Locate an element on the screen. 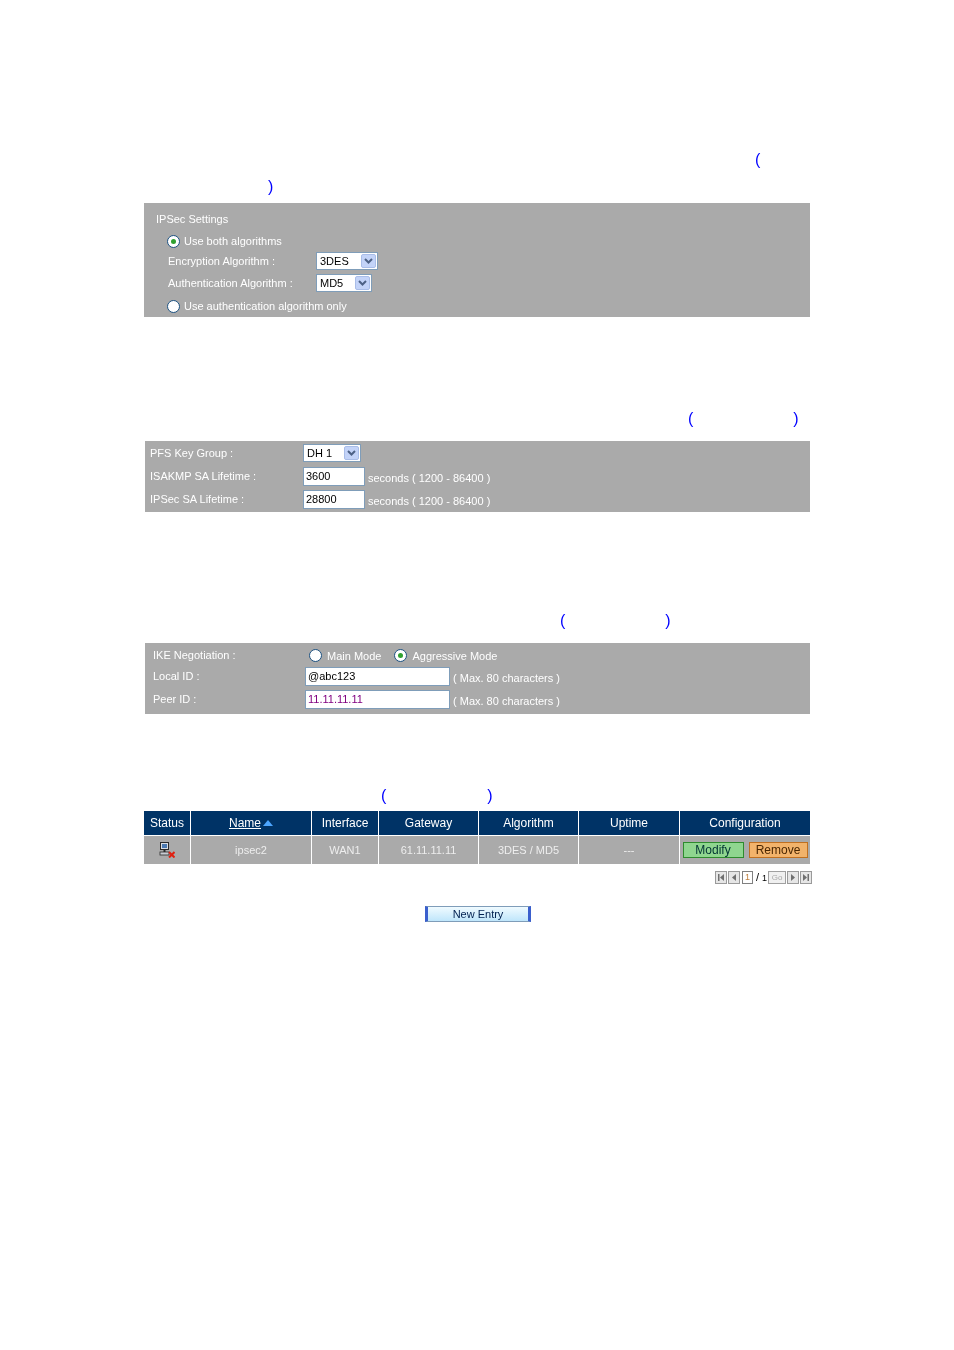 This screenshot has height=1350, width=954. table-cell: 61.11.11.11 is located at coordinates (428, 850).